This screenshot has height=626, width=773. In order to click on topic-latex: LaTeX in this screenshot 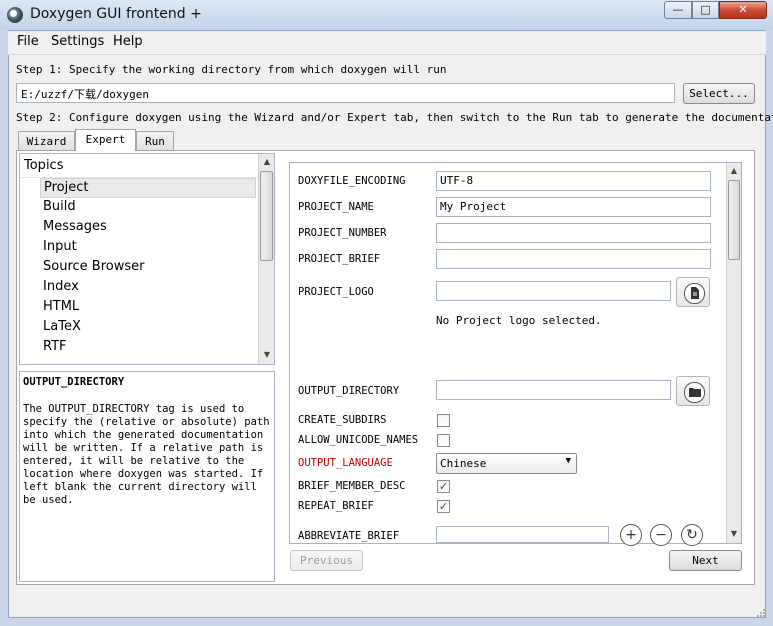, I will do `click(148, 328)`.